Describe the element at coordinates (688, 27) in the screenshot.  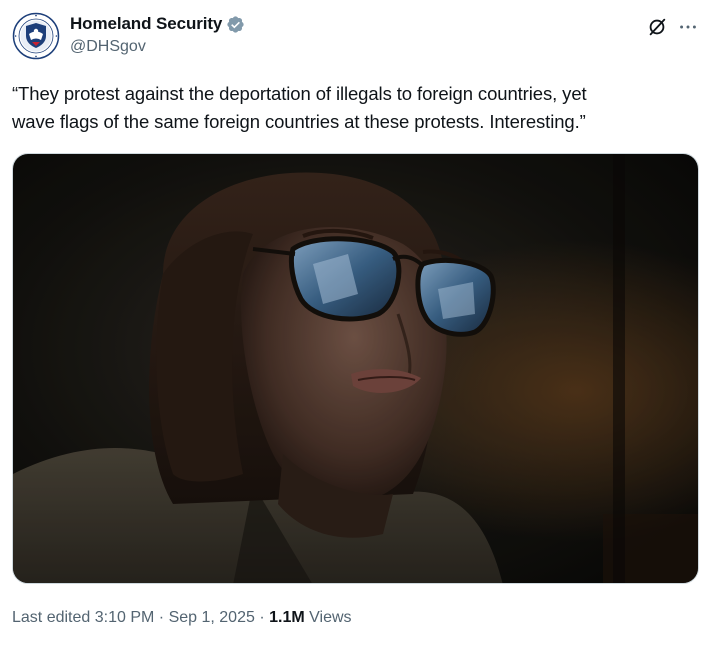
I see `more-icon` at that location.